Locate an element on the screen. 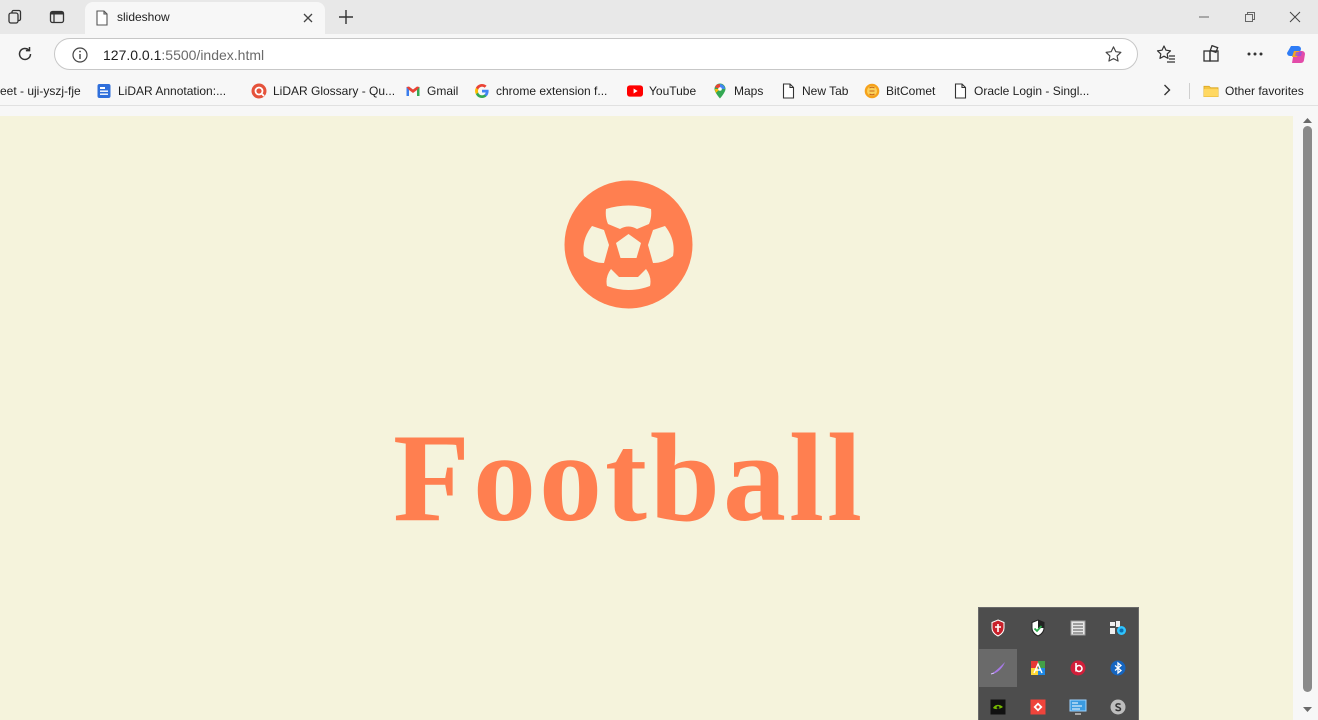 Image resolution: width=1318 pixels, height=720 pixels. bookmark-youtube: YouTube is located at coordinates (661, 91).